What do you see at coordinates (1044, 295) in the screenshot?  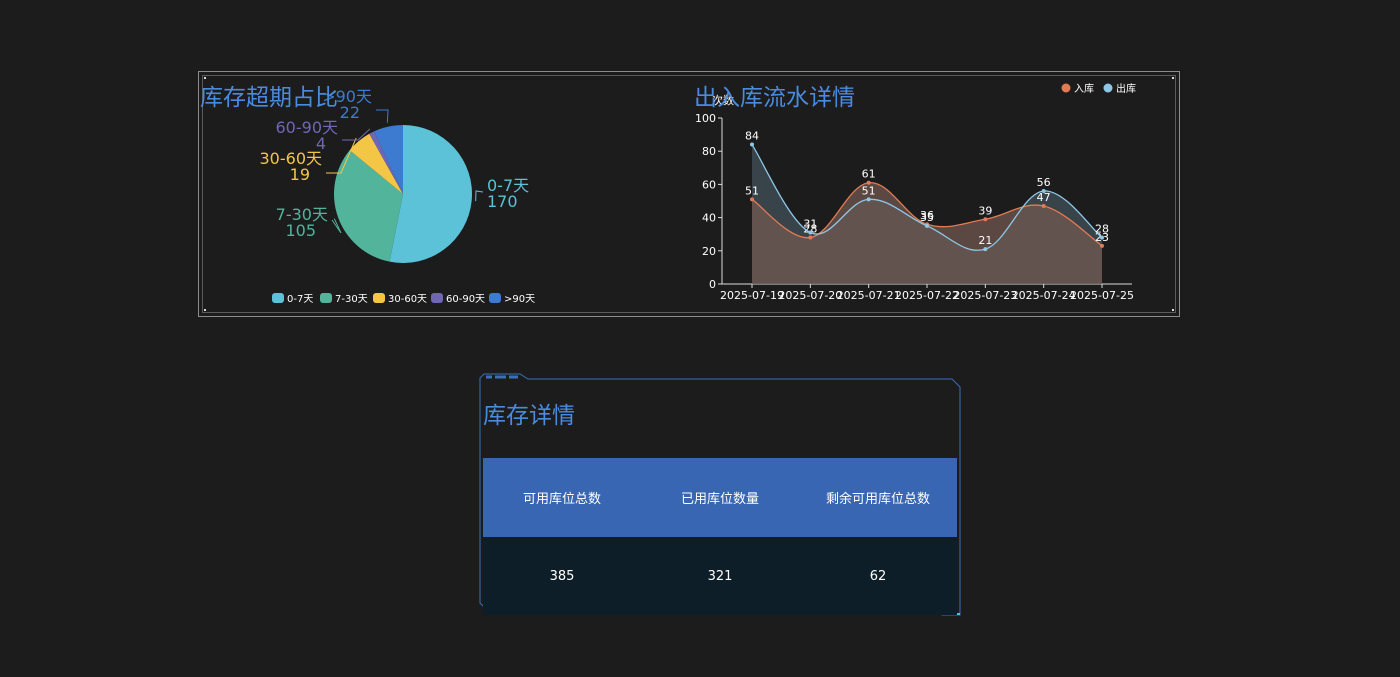 I see `x-tick-label: 2025-07-24` at bounding box center [1044, 295].